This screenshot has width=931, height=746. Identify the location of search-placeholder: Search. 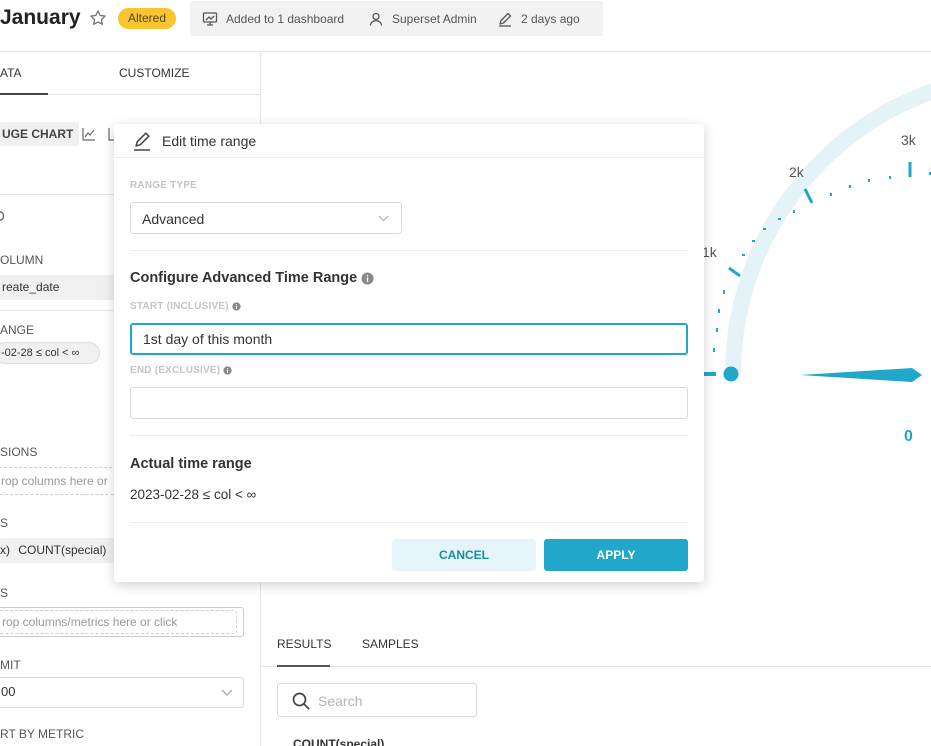
(340, 701).